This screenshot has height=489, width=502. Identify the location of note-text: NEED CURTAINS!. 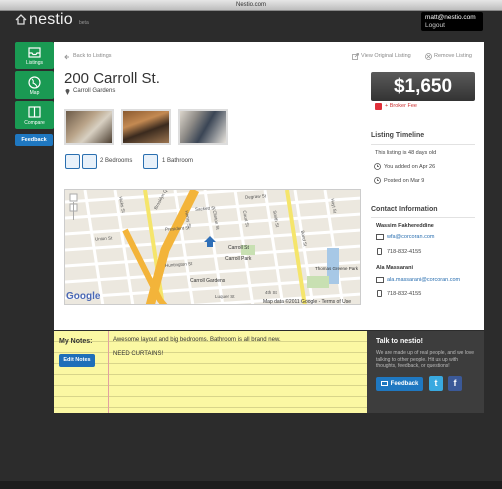
(138, 354).